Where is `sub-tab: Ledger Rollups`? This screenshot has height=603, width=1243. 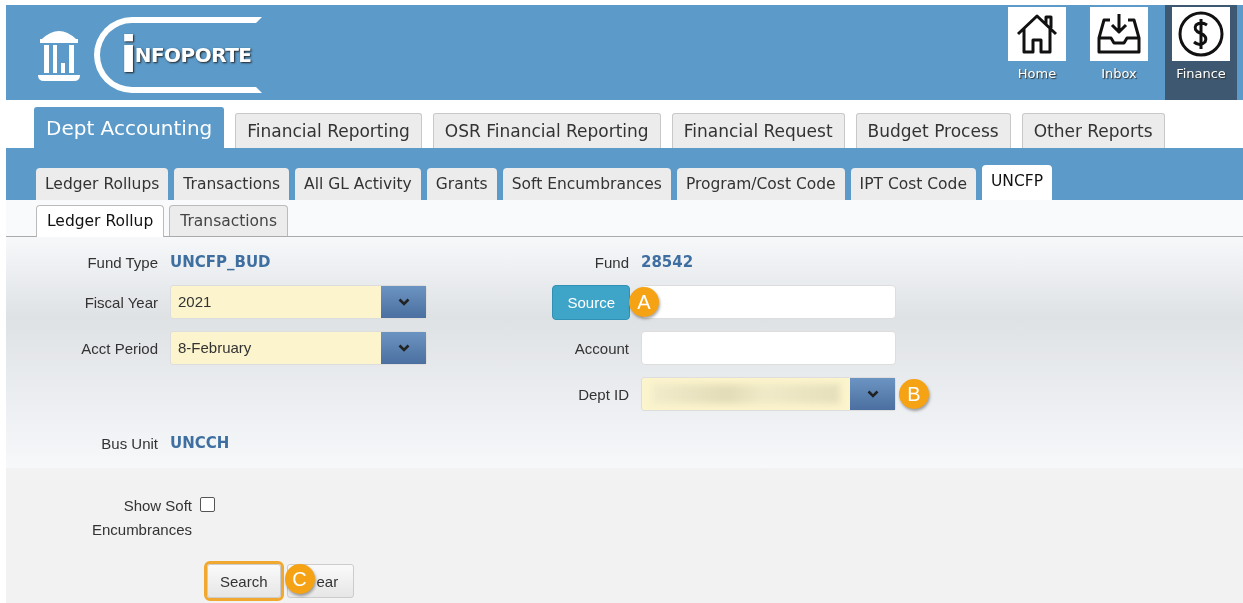
sub-tab: Ledger Rollups is located at coordinates (102, 184).